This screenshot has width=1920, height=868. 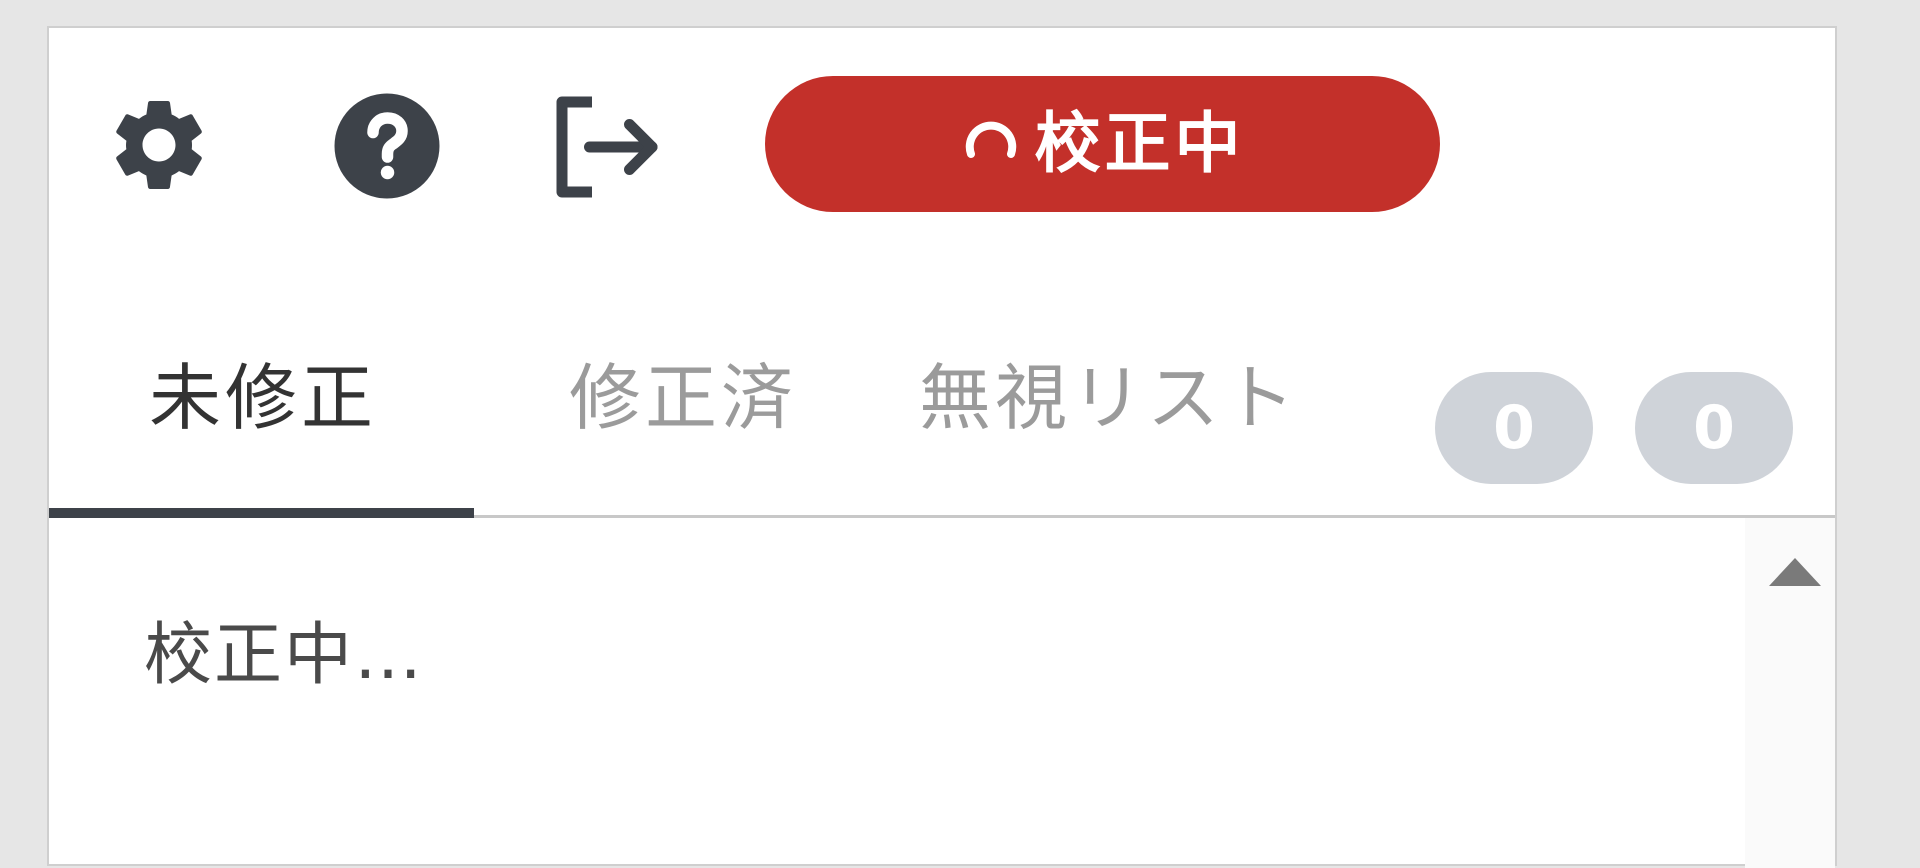 What do you see at coordinates (387, 146) in the screenshot?
I see `help-icon` at bounding box center [387, 146].